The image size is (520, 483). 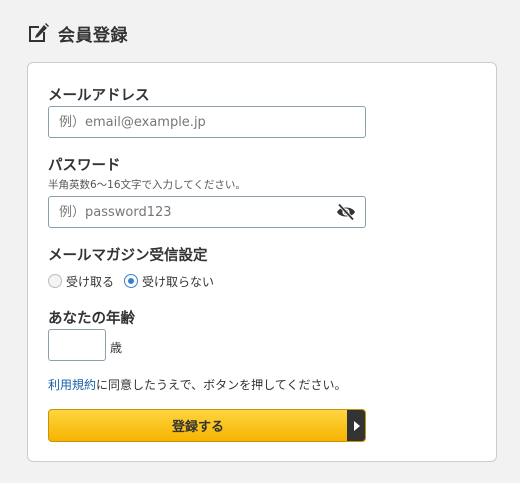 I want to click on age-label: あなたの年齢, so click(x=91, y=319).